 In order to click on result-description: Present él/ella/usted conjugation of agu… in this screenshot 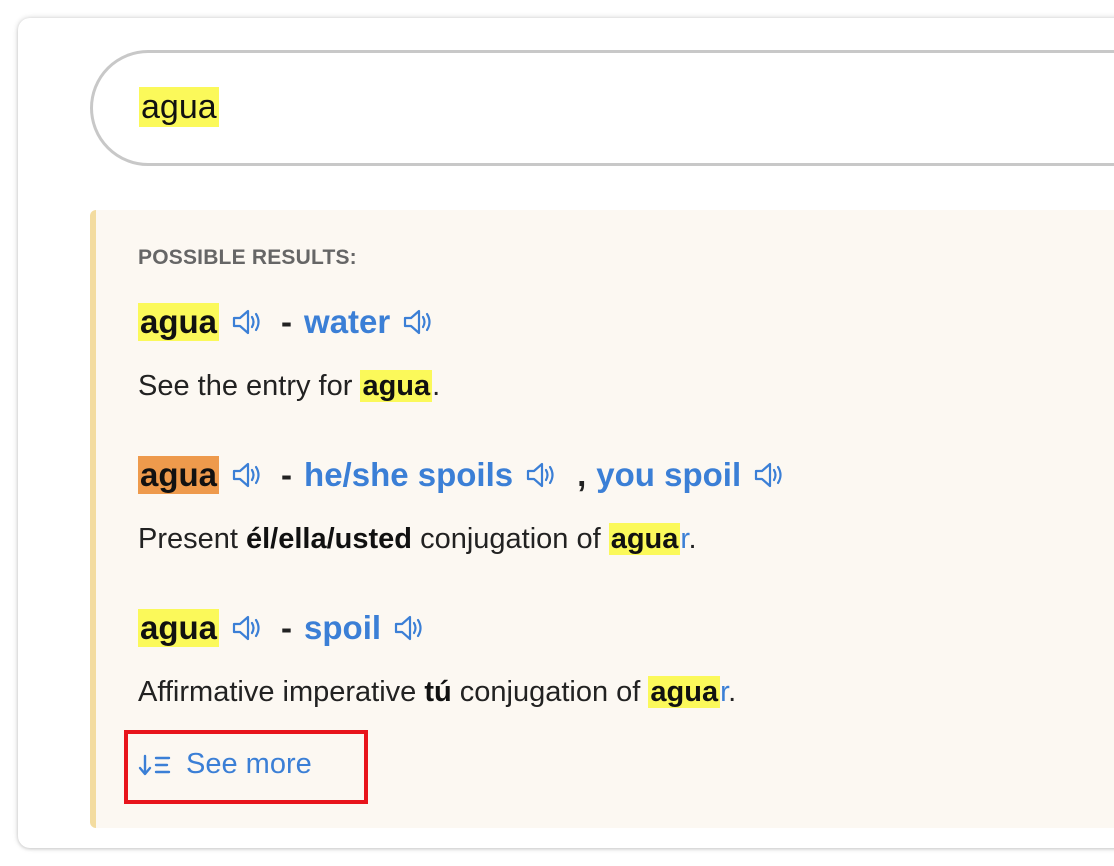, I will do `click(417, 539)`.